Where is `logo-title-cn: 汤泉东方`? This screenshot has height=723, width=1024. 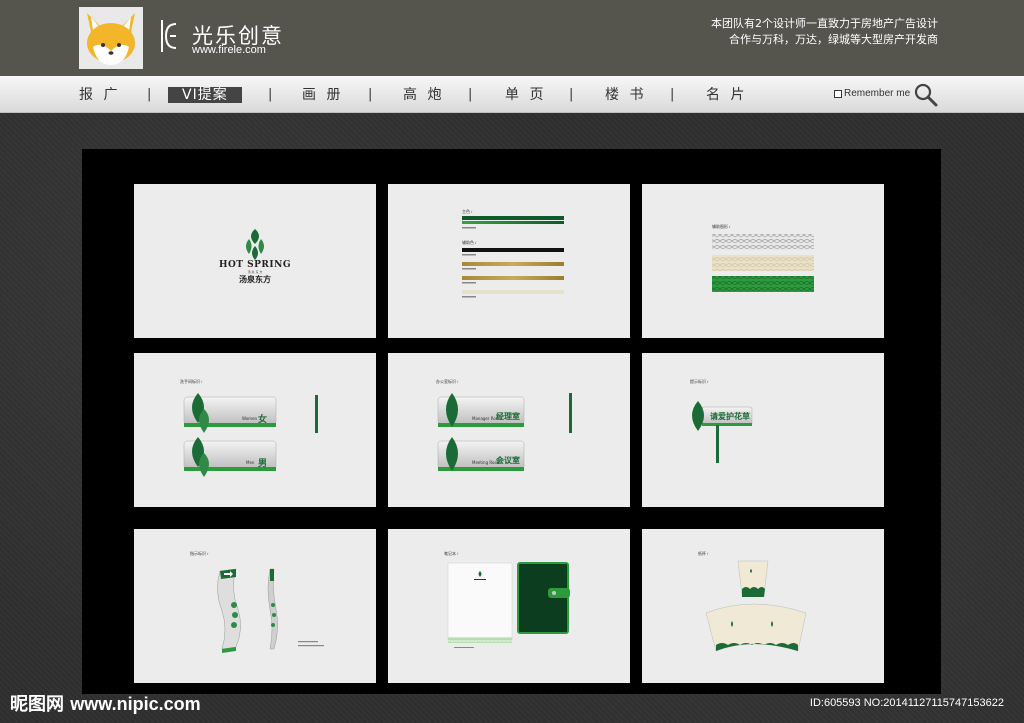
logo-title-cn: 汤泉东方 is located at coordinates (255, 279).